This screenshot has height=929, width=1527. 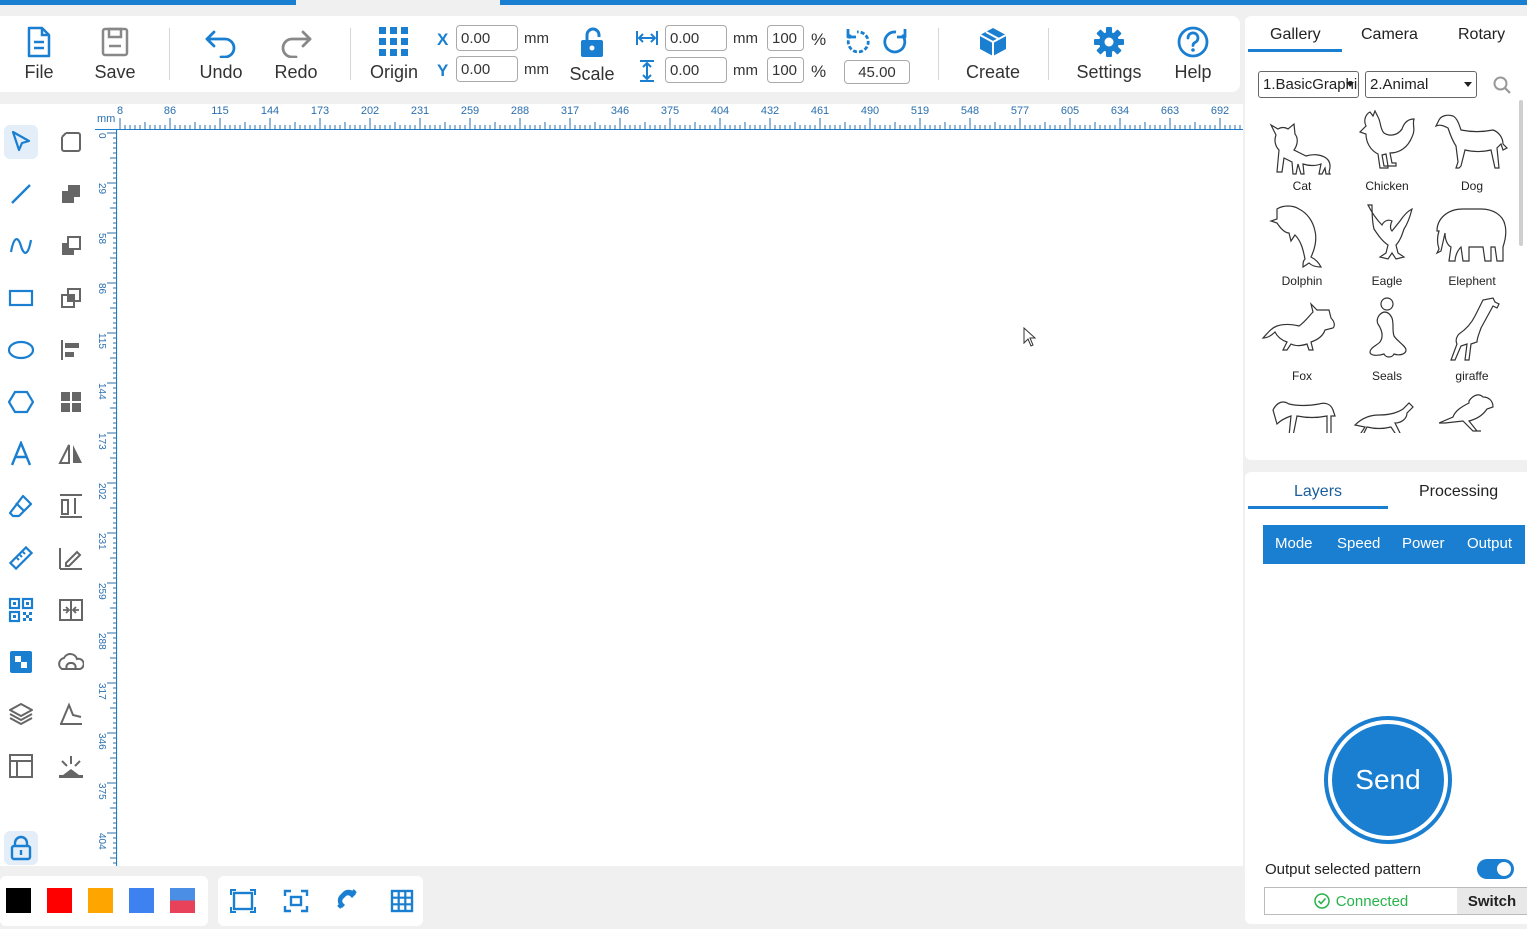 What do you see at coordinates (21, 454) in the screenshot?
I see `text-tool` at bounding box center [21, 454].